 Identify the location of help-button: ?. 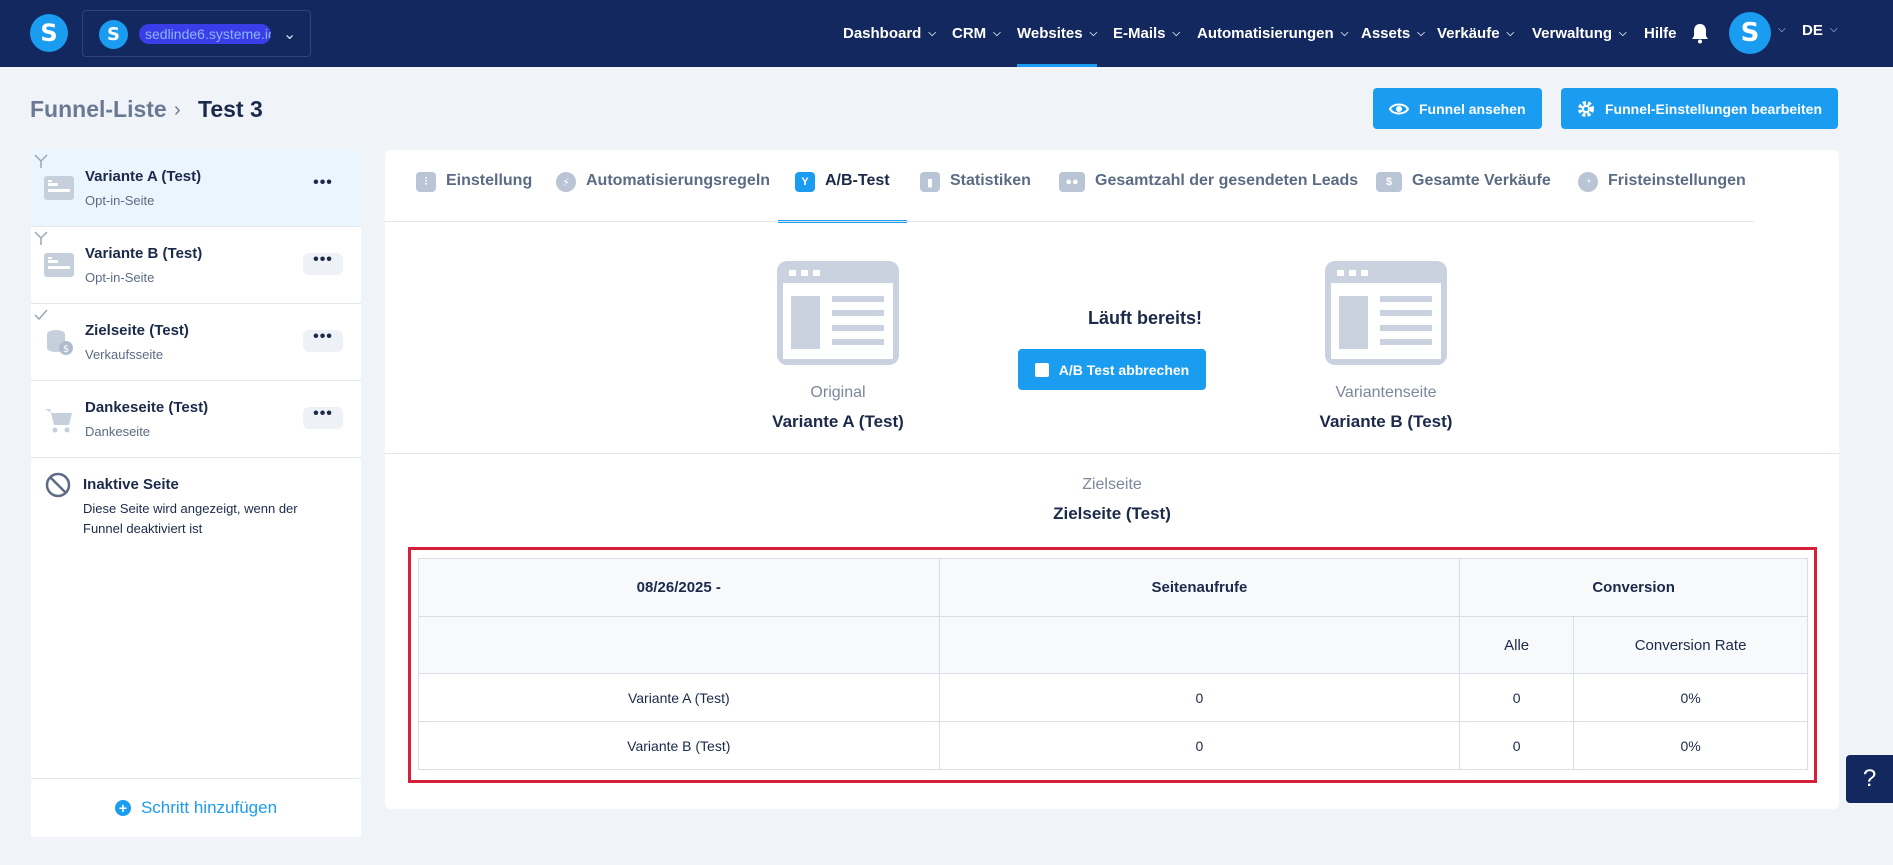
(1869, 779).